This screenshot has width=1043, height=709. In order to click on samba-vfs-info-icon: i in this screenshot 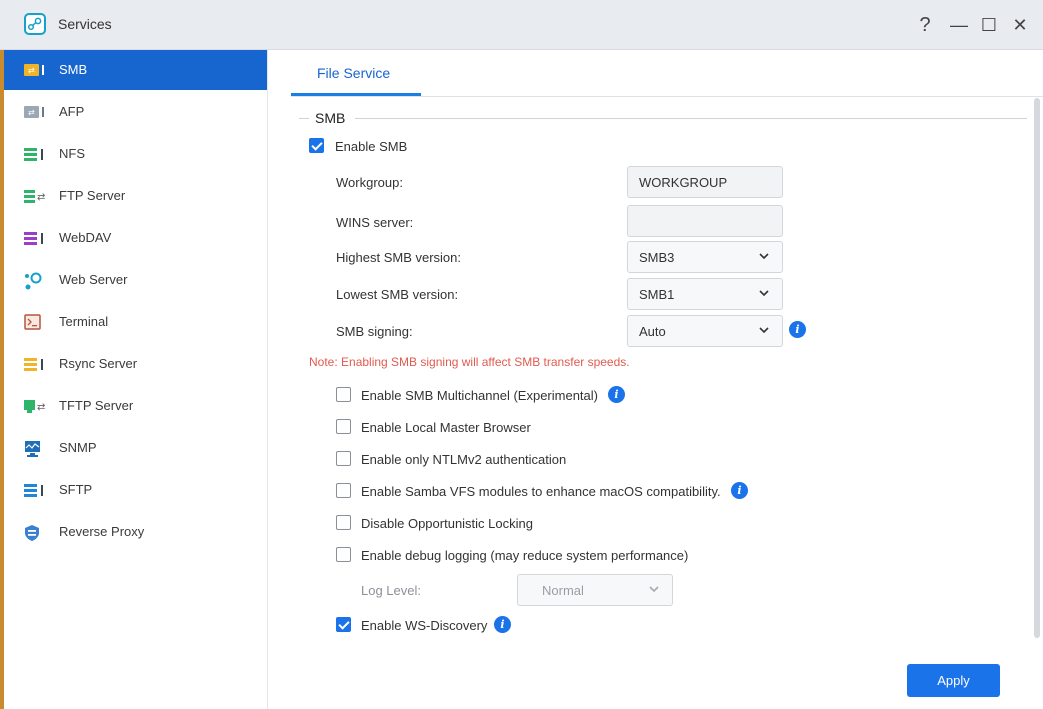, I will do `click(739, 490)`.